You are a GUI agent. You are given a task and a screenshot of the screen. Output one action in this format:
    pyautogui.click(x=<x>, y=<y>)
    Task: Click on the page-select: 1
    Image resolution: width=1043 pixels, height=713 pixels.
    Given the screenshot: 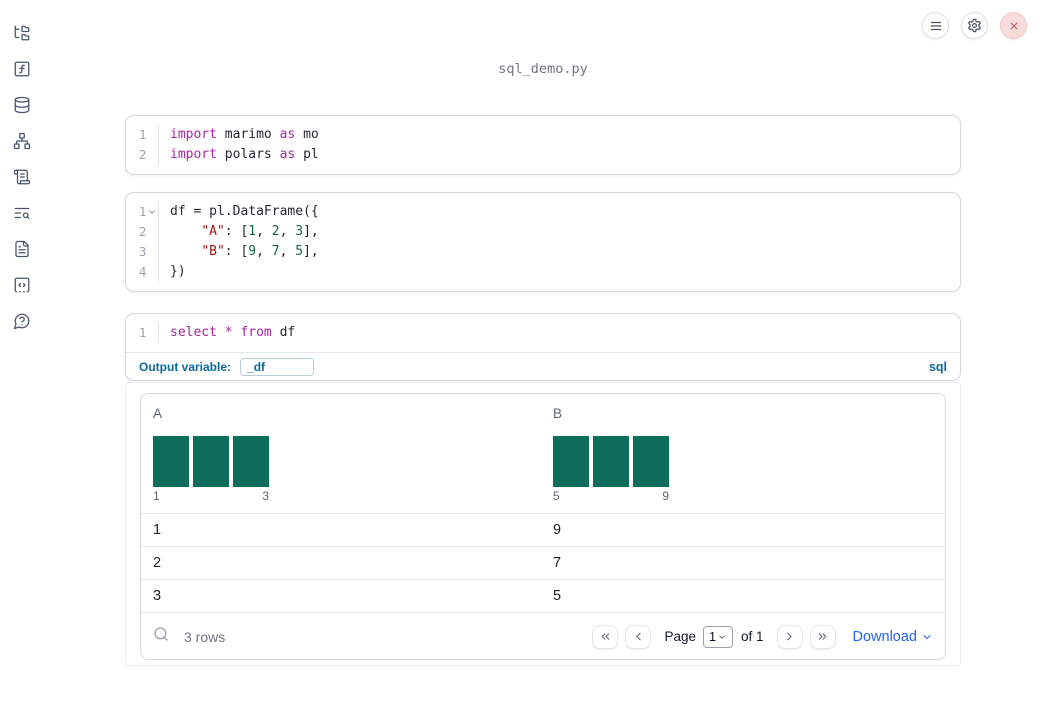 What is the action you would take?
    pyautogui.click(x=717, y=636)
    